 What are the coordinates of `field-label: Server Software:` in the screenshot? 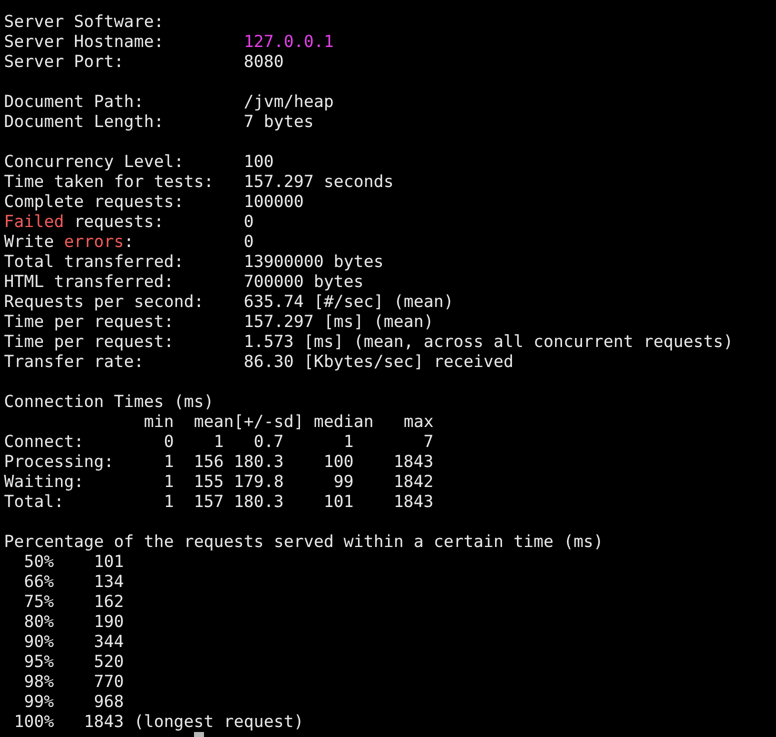 It's located at (84, 22).